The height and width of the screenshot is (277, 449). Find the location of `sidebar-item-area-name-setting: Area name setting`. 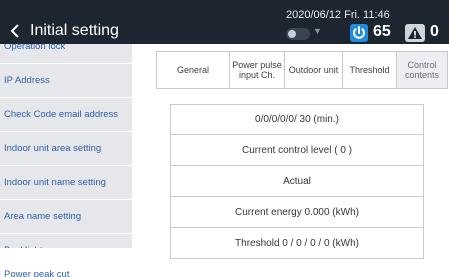

sidebar-item-area-name-setting: Area name setting is located at coordinates (66, 217).